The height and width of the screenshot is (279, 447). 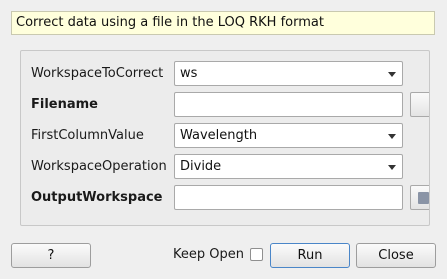 What do you see at coordinates (219, 135) in the screenshot?
I see `first-column-value-value: Wavelength` at bounding box center [219, 135].